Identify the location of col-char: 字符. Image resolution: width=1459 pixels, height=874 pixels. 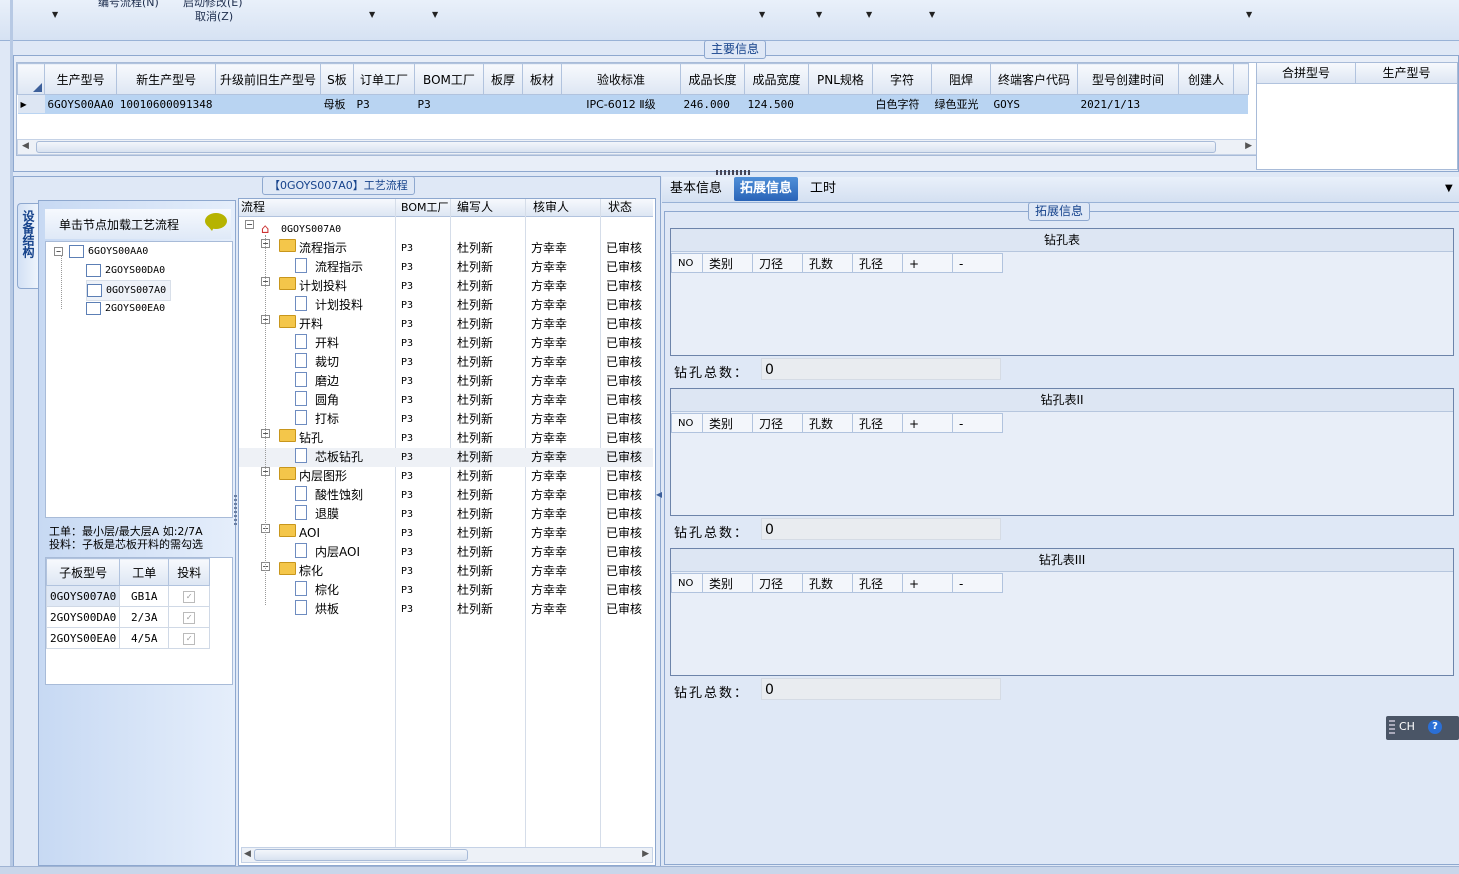
(901, 79).